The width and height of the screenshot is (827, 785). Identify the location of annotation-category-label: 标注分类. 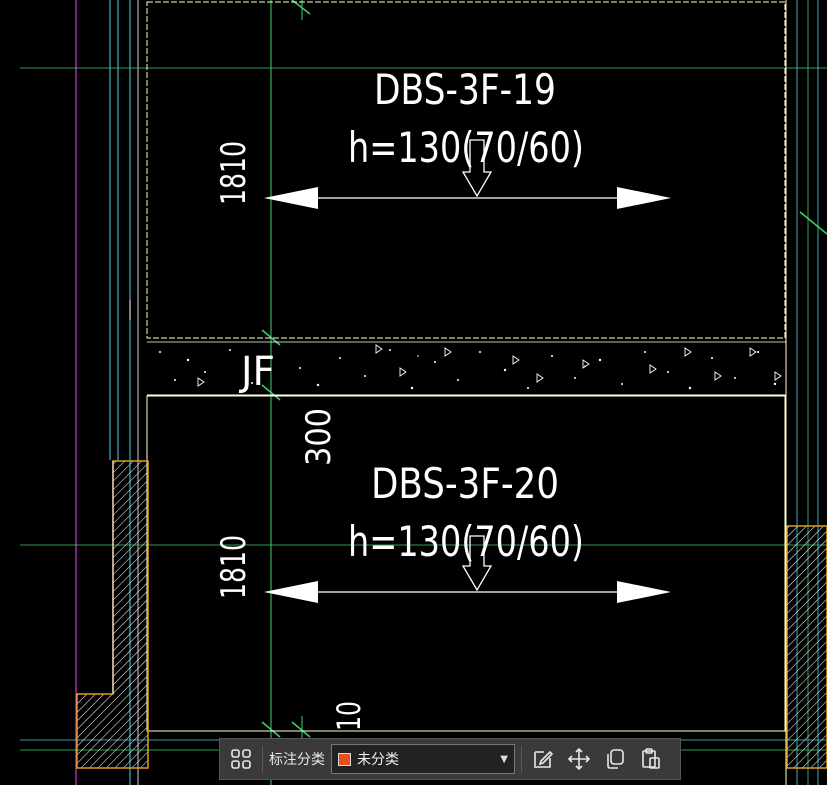
(297, 759).